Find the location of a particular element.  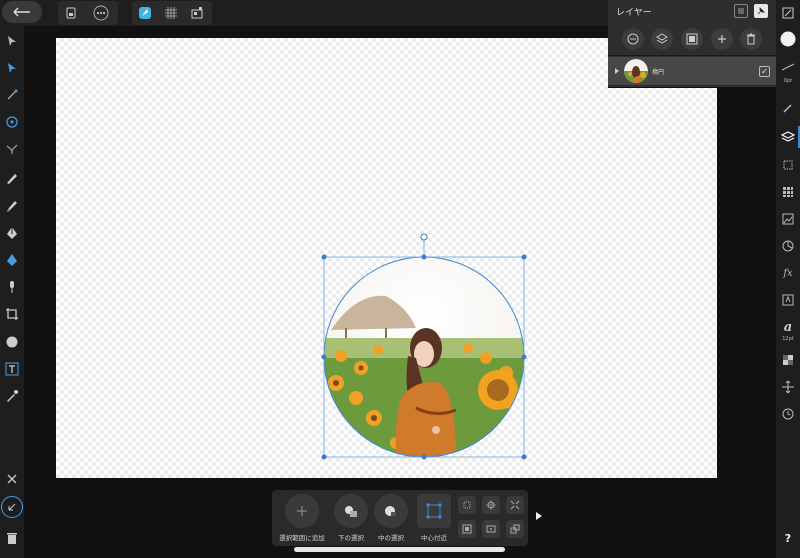

brush-icon is located at coordinates (11, 206).